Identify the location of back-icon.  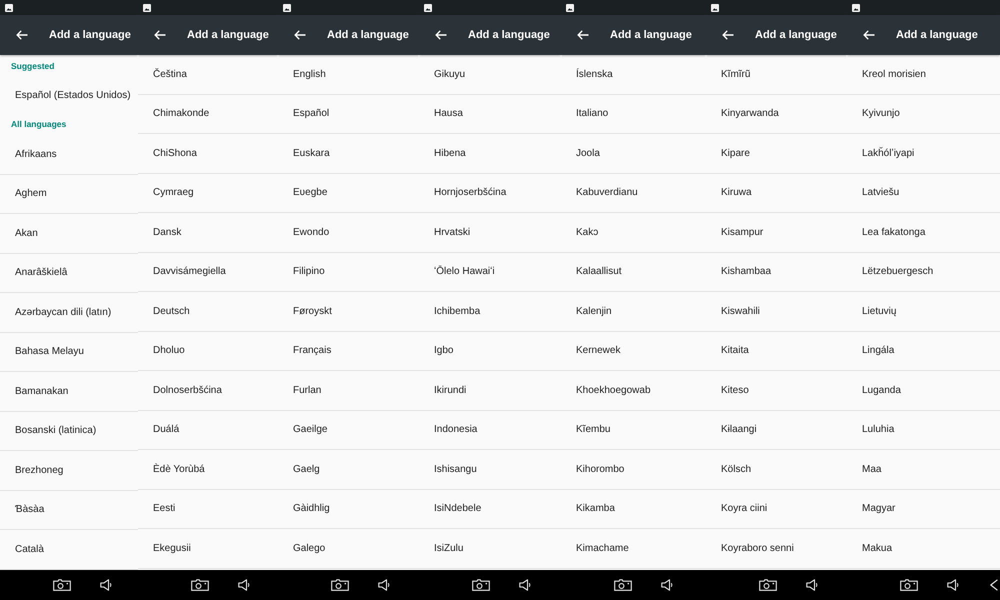
(994, 585).